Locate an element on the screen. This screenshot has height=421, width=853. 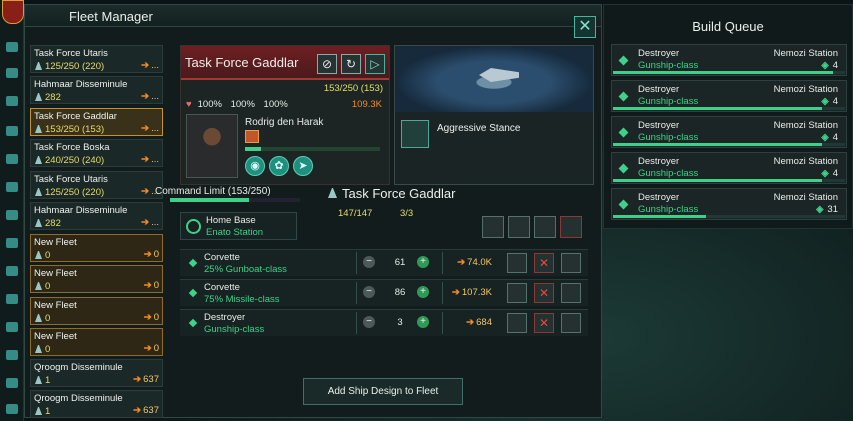
home-base-selector: Home Base Enato Station is located at coordinates (238, 226).